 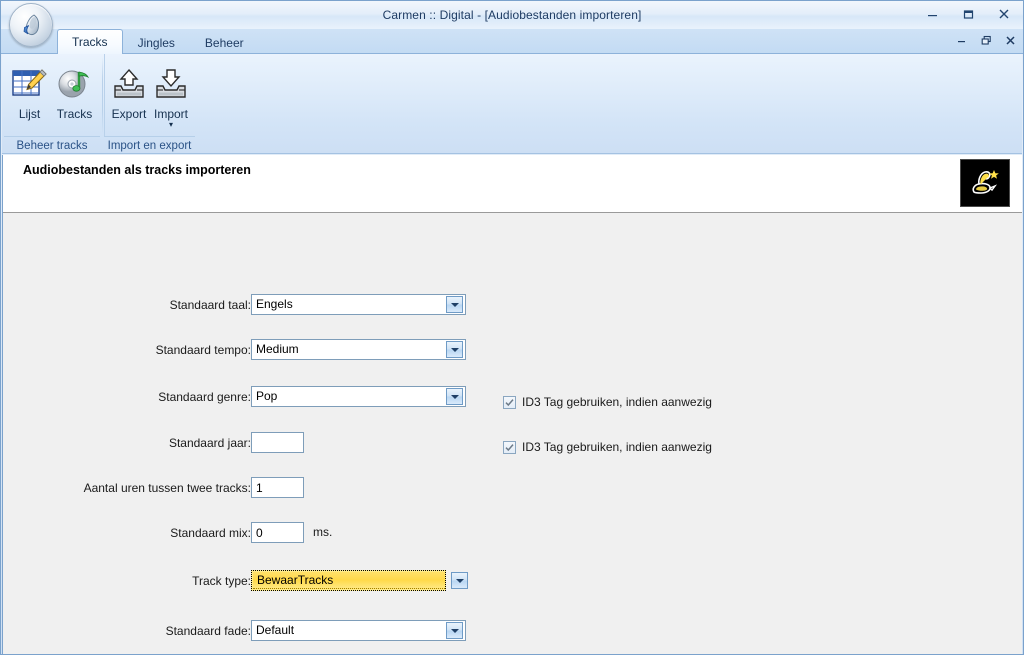 I want to click on combo-standaard-fade-value: Default, so click(x=275, y=630).